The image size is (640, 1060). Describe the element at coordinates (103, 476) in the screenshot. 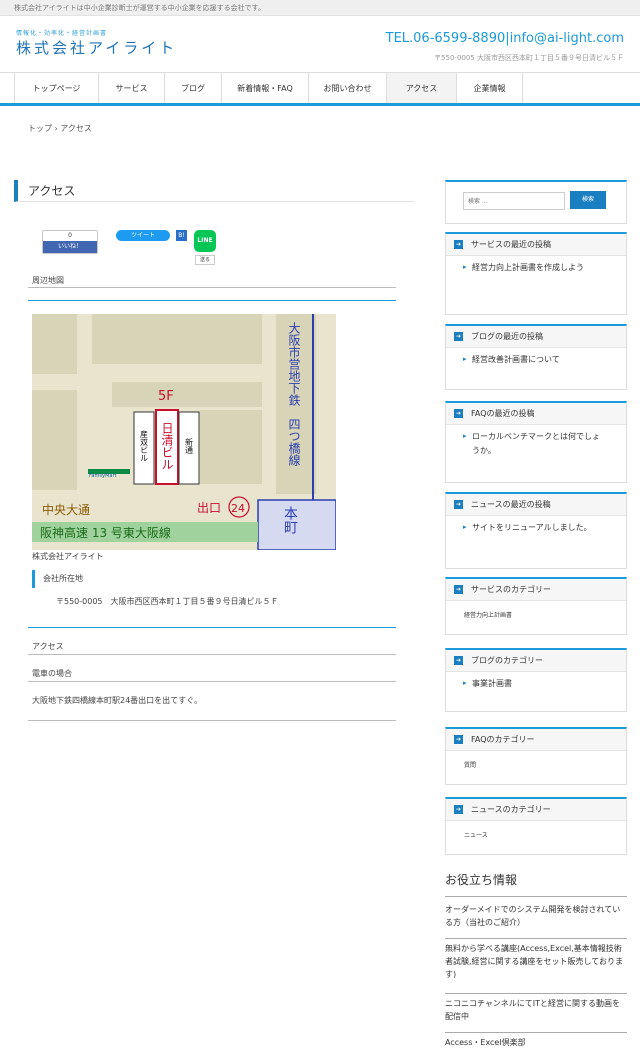

I see `familymart-label: FamilyMart` at that location.